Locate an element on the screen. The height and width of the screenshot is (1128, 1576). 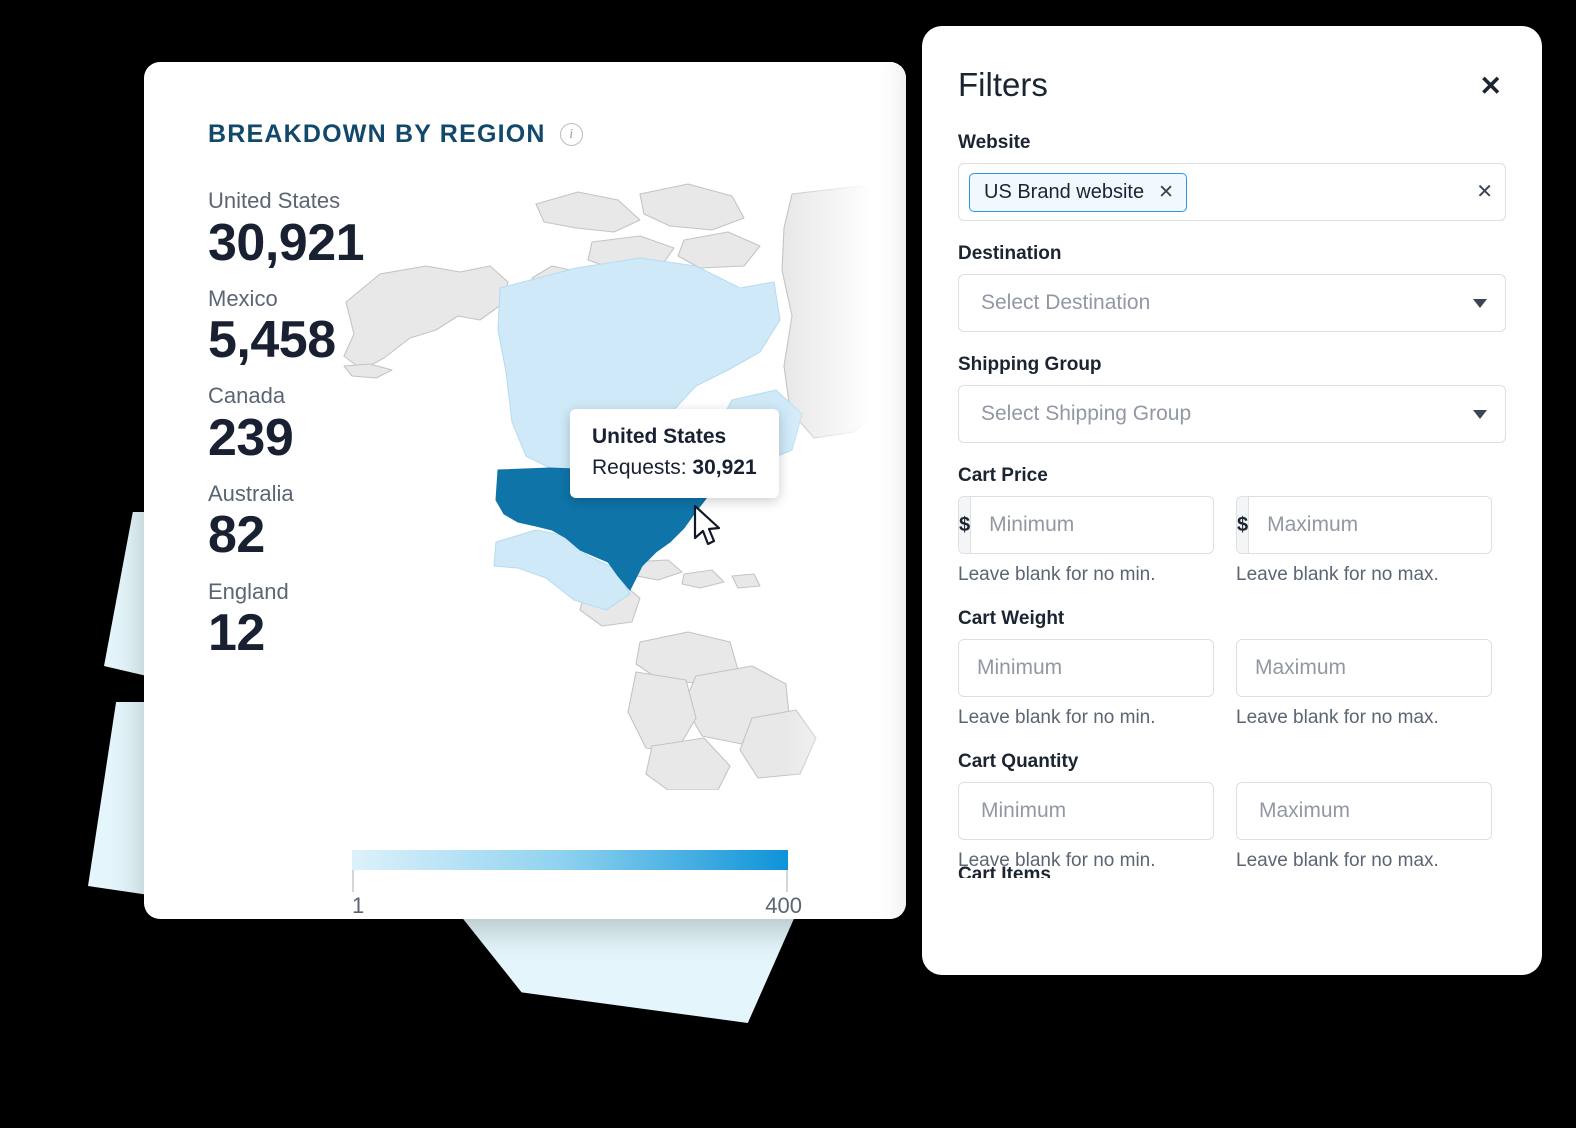
cart-price-min-hint: Leave blank for no min. is located at coordinates (1057, 574).